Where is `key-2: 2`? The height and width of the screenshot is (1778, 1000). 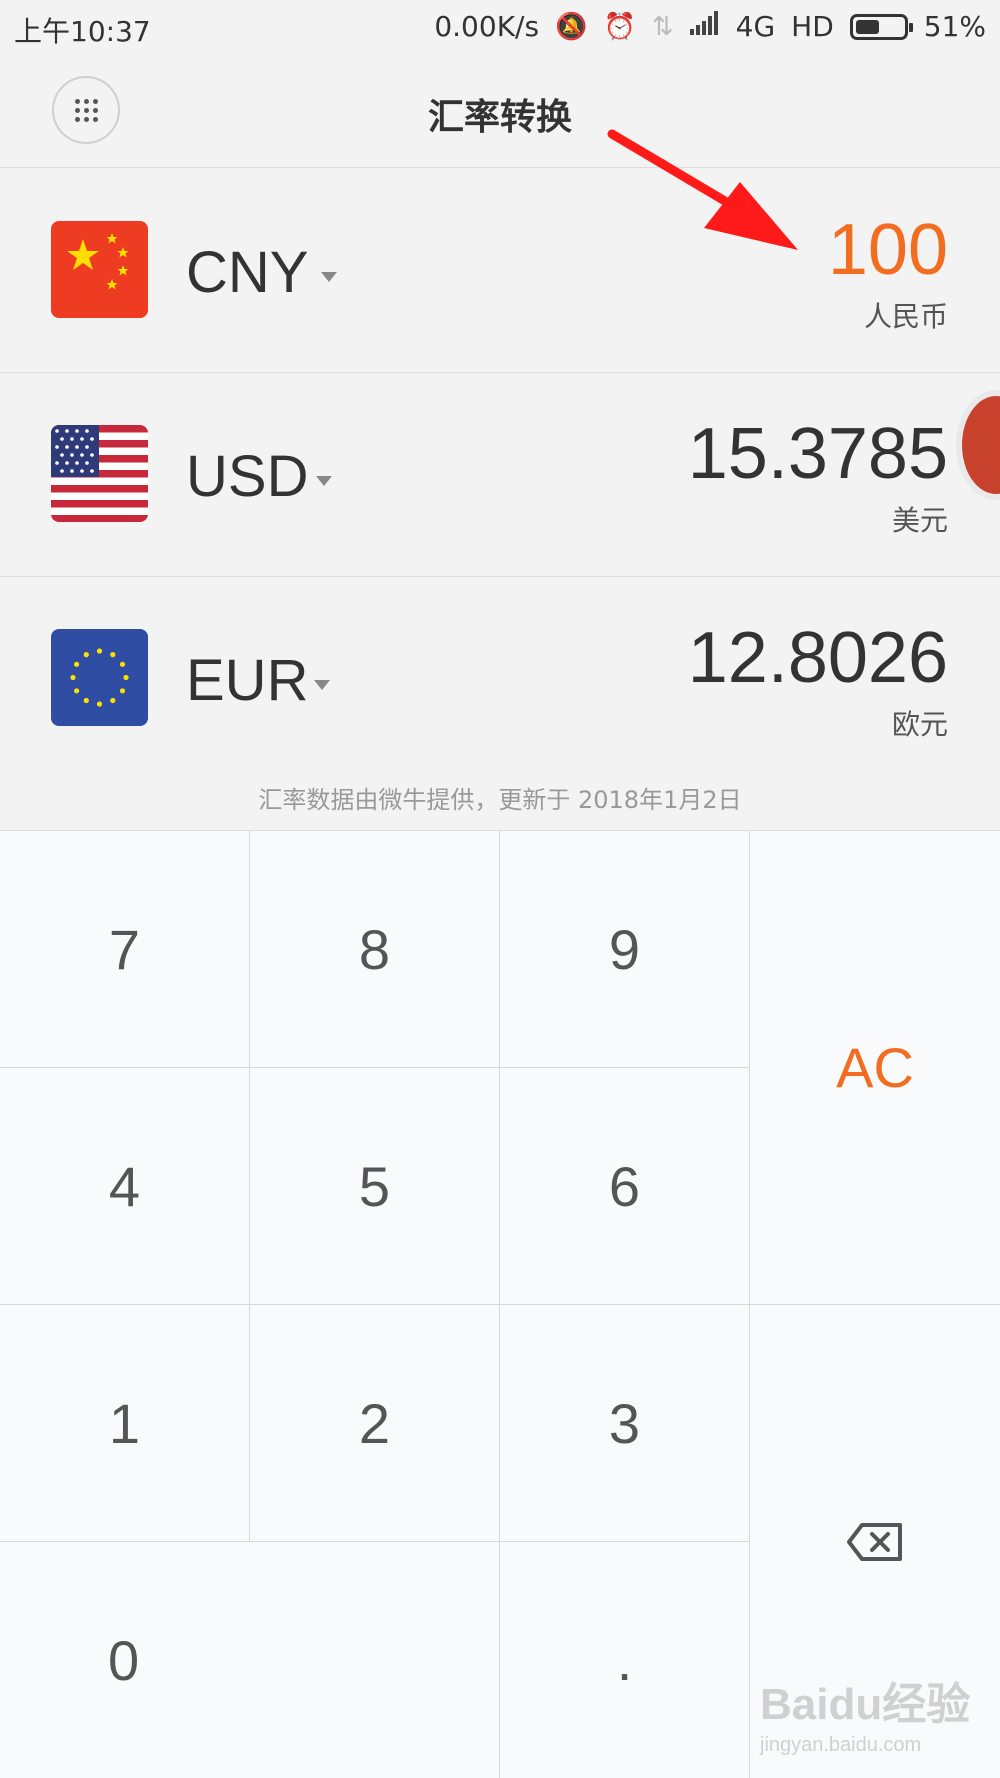 key-2: 2 is located at coordinates (375, 1423).